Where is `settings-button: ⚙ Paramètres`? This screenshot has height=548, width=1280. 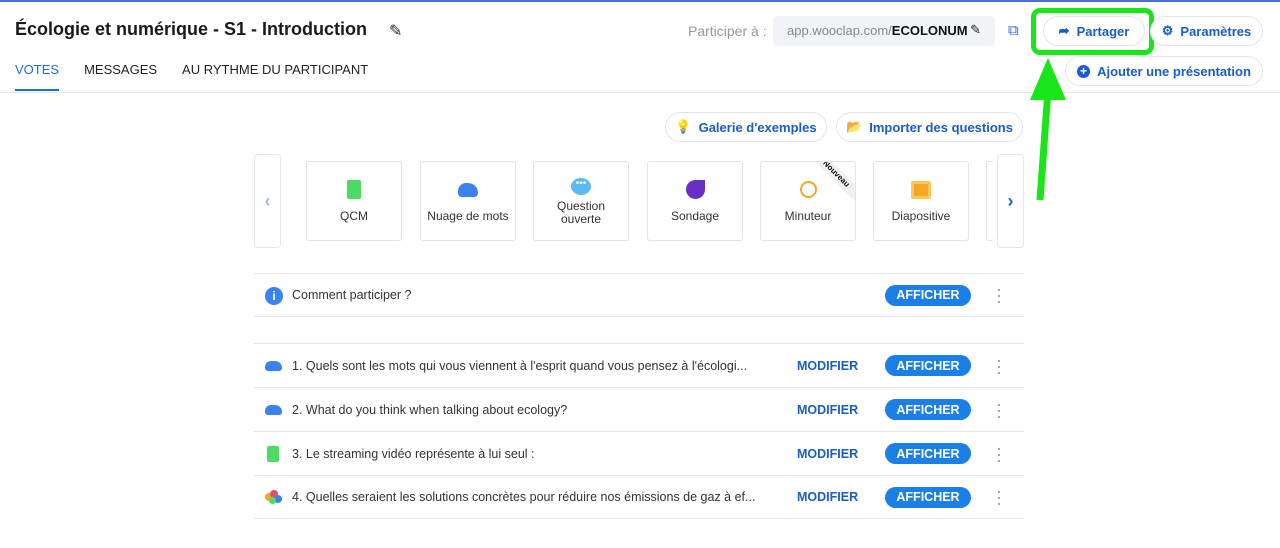
settings-button: ⚙ Paramètres is located at coordinates (1206, 31).